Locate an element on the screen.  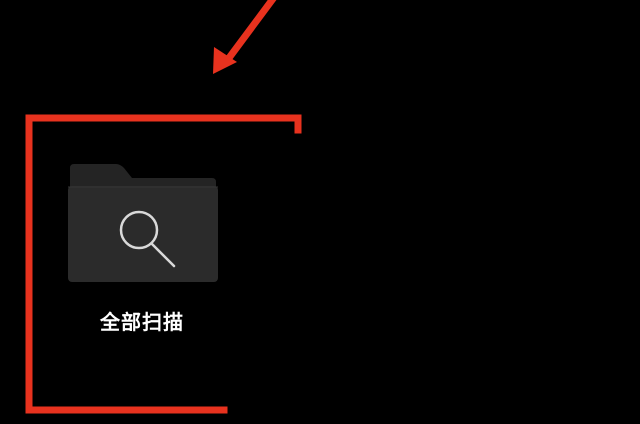
scan-all-tile: 全部扫描 is located at coordinates (144, 250).